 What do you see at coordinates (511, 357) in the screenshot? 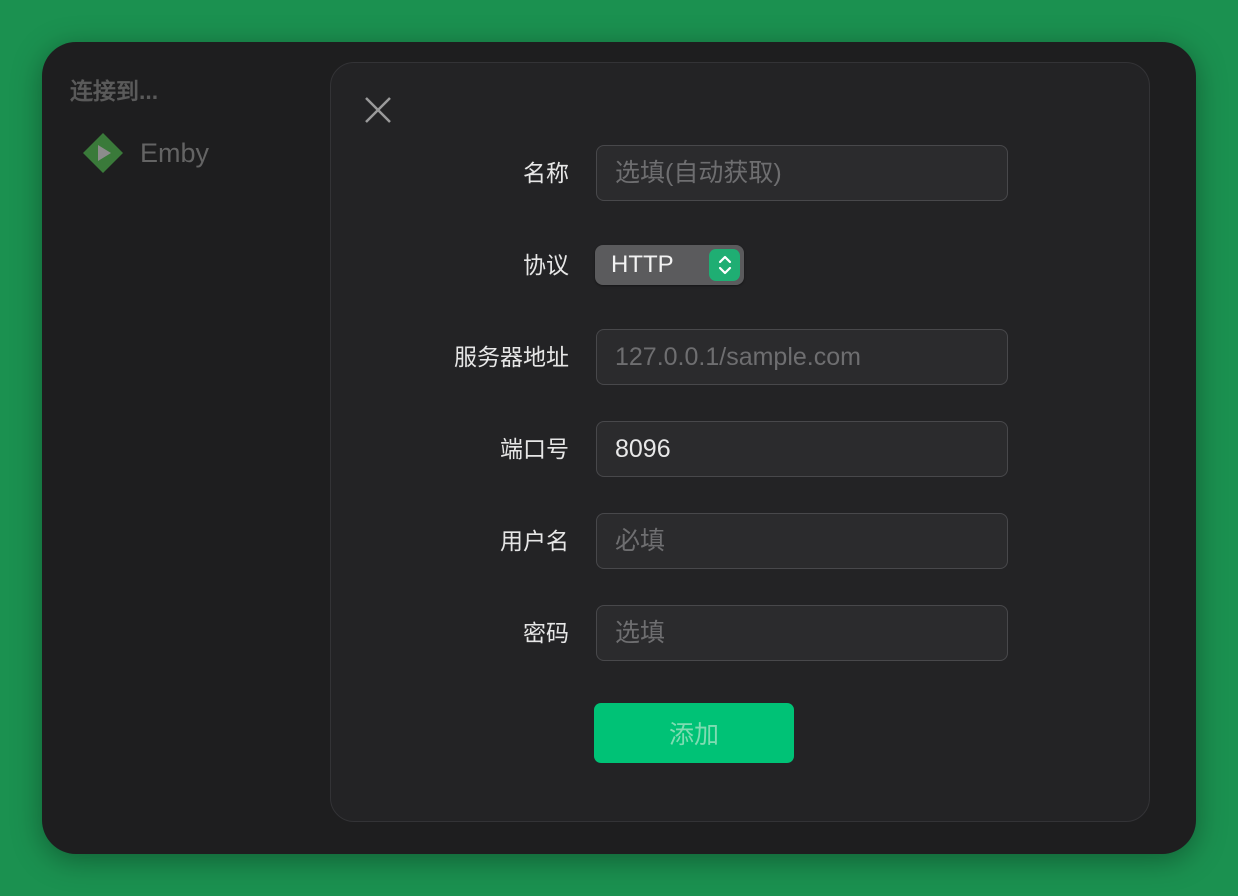
I see `server-label: 服务器地址` at bounding box center [511, 357].